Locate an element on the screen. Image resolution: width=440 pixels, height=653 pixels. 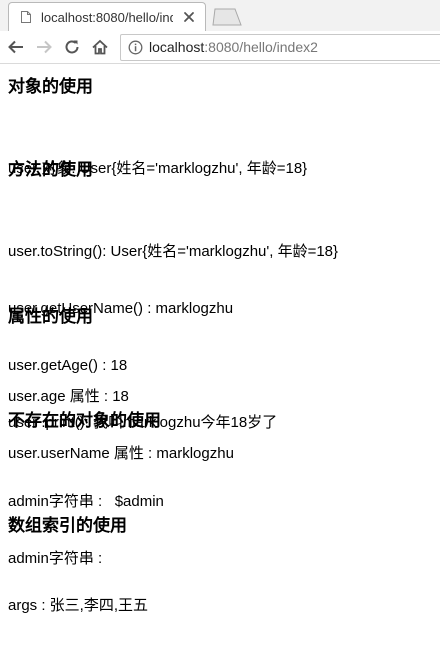
browser-tab: localhost:8080/hello/inde is located at coordinates (107, 17).